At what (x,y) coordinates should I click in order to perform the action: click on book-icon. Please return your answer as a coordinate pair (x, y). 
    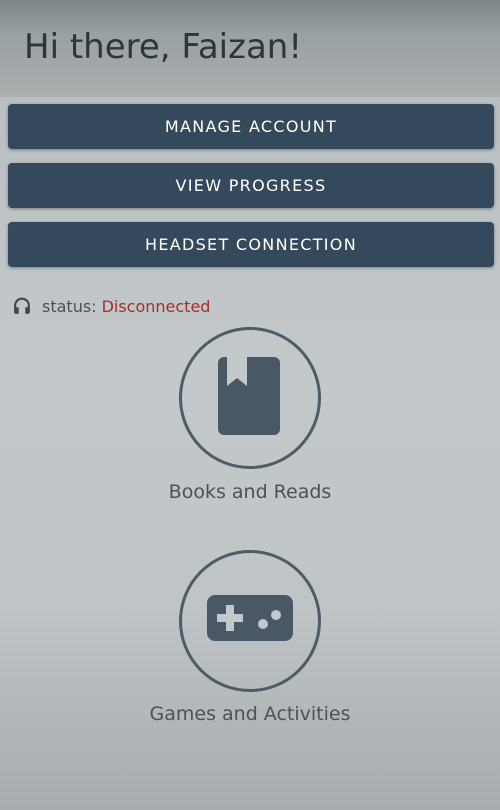
    Looking at the image, I should click on (250, 398).